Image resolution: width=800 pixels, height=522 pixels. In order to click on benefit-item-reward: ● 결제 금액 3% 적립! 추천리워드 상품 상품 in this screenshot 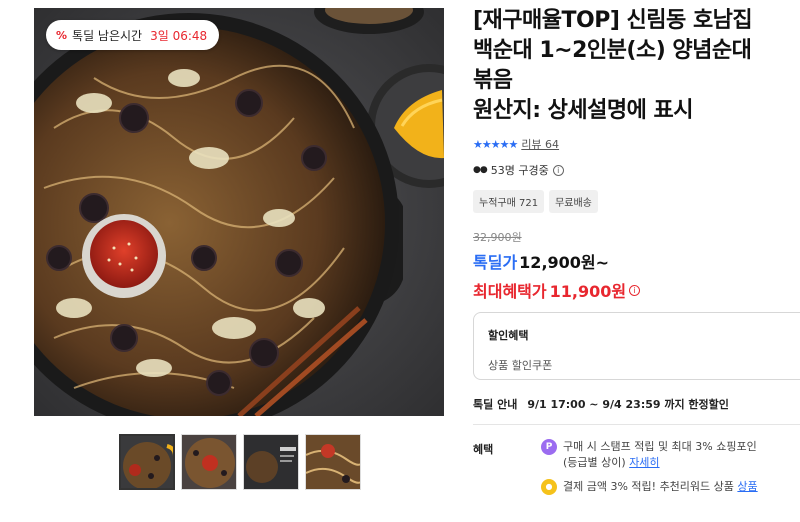, I will do `click(670, 487)`.